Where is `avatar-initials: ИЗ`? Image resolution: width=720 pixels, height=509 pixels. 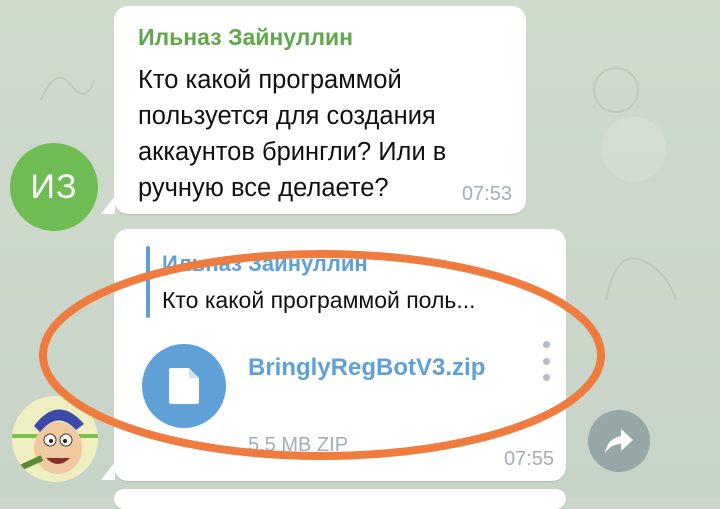
avatar-initials: ИЗ is located at coordinates (54, 186).